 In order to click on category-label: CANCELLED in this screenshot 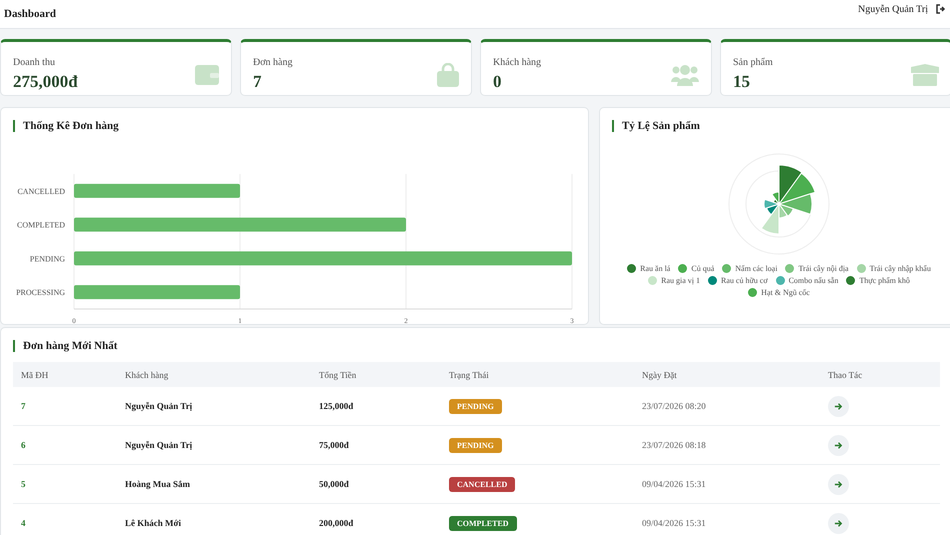, I will do `click(41, 191)`.